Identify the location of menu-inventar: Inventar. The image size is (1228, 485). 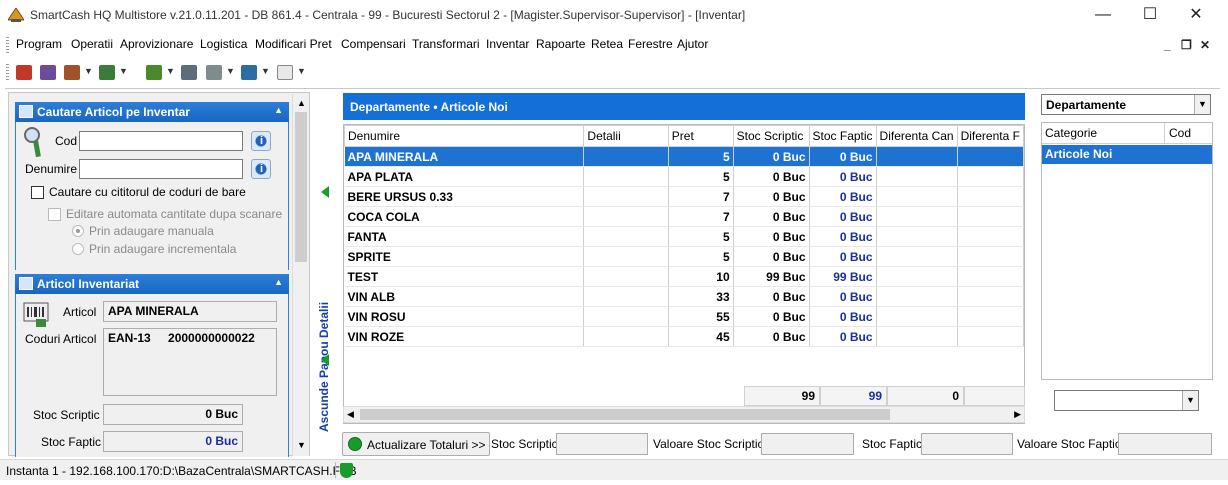
(507, 44).